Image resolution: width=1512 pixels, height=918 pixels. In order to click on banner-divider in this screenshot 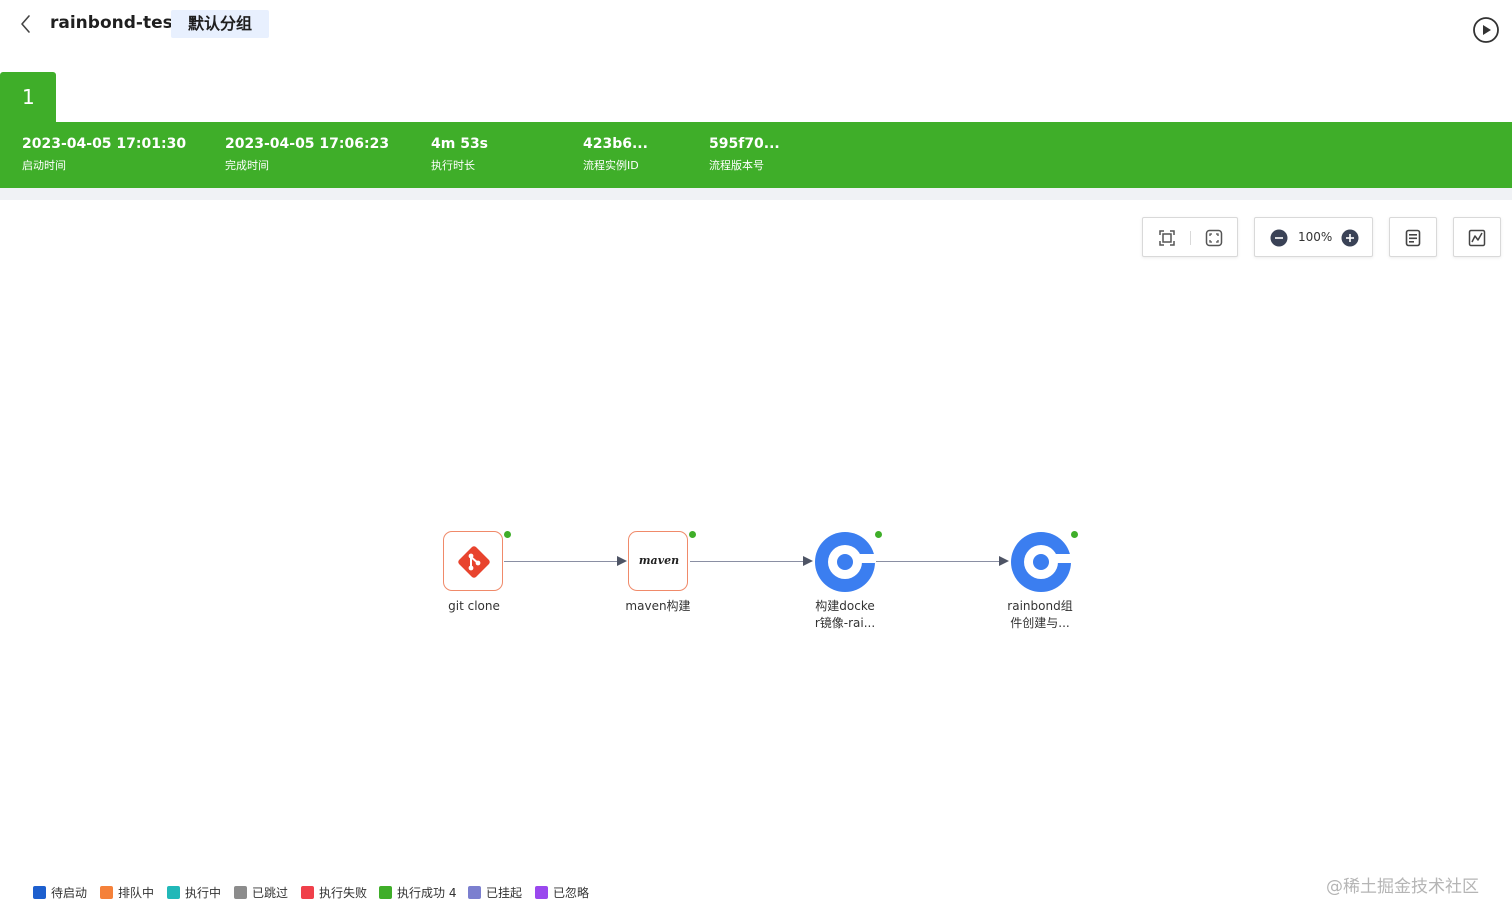, I will do `click(756, 194)`.